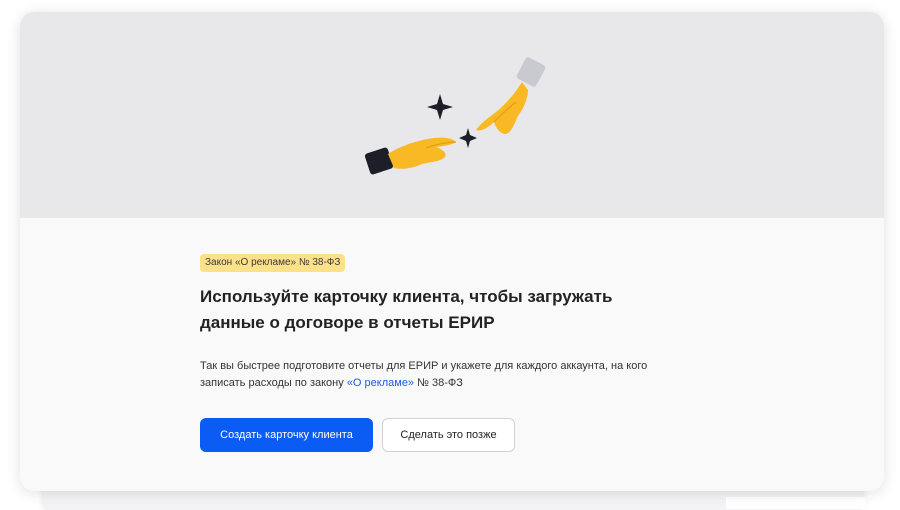  What do you see at coordinates (448, 435) in the screenshot?
I see `do-it-later-button: Сделать это позже` at bounding box center [448, 435].